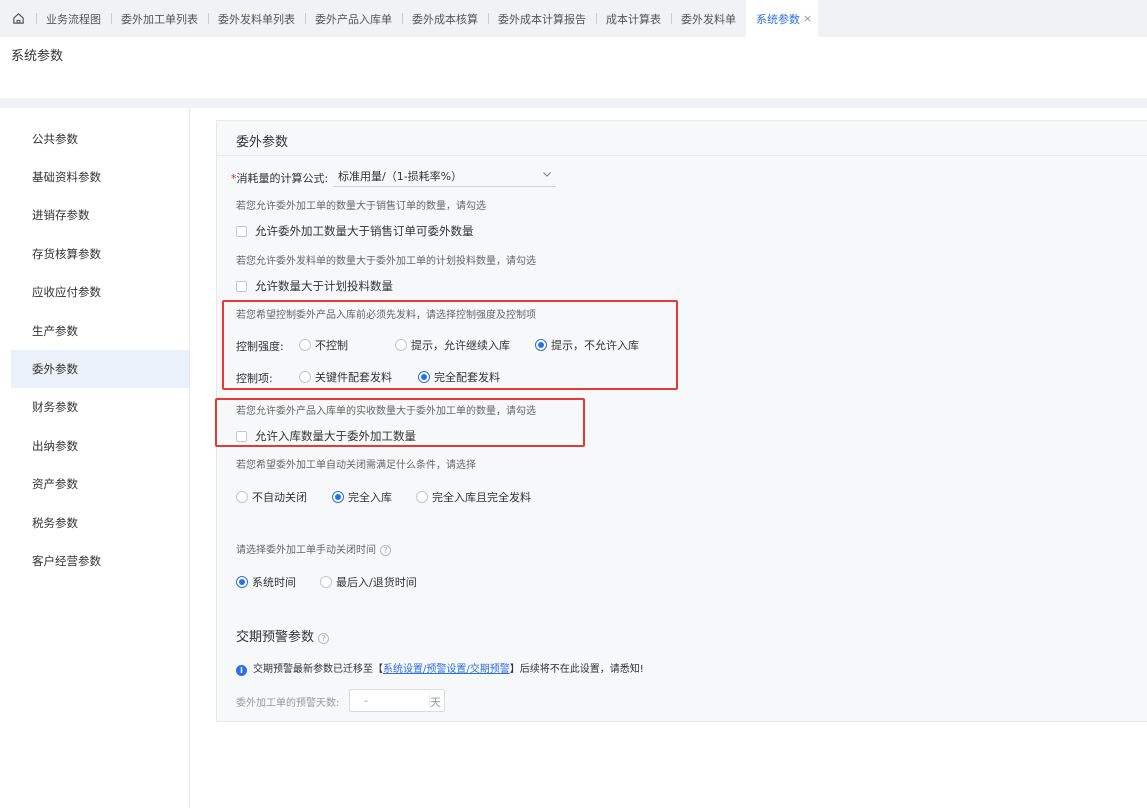 This screenshot has width=1147, height=808. I want to click on tab-outsource-order-list: 委外加工单列表, so click(159, 18).